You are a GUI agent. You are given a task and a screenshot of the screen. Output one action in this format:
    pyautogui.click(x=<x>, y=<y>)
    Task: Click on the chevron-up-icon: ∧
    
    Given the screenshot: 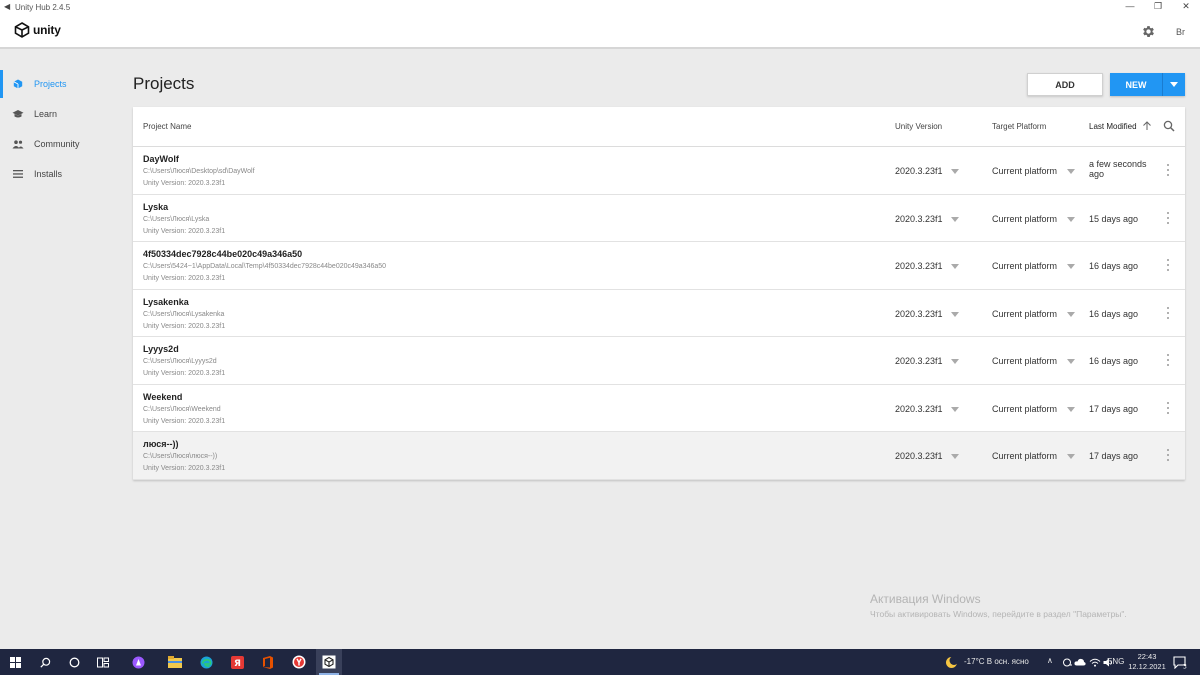 What is the action you would take?
    pyautogui.click(x=1050, y=660)
    